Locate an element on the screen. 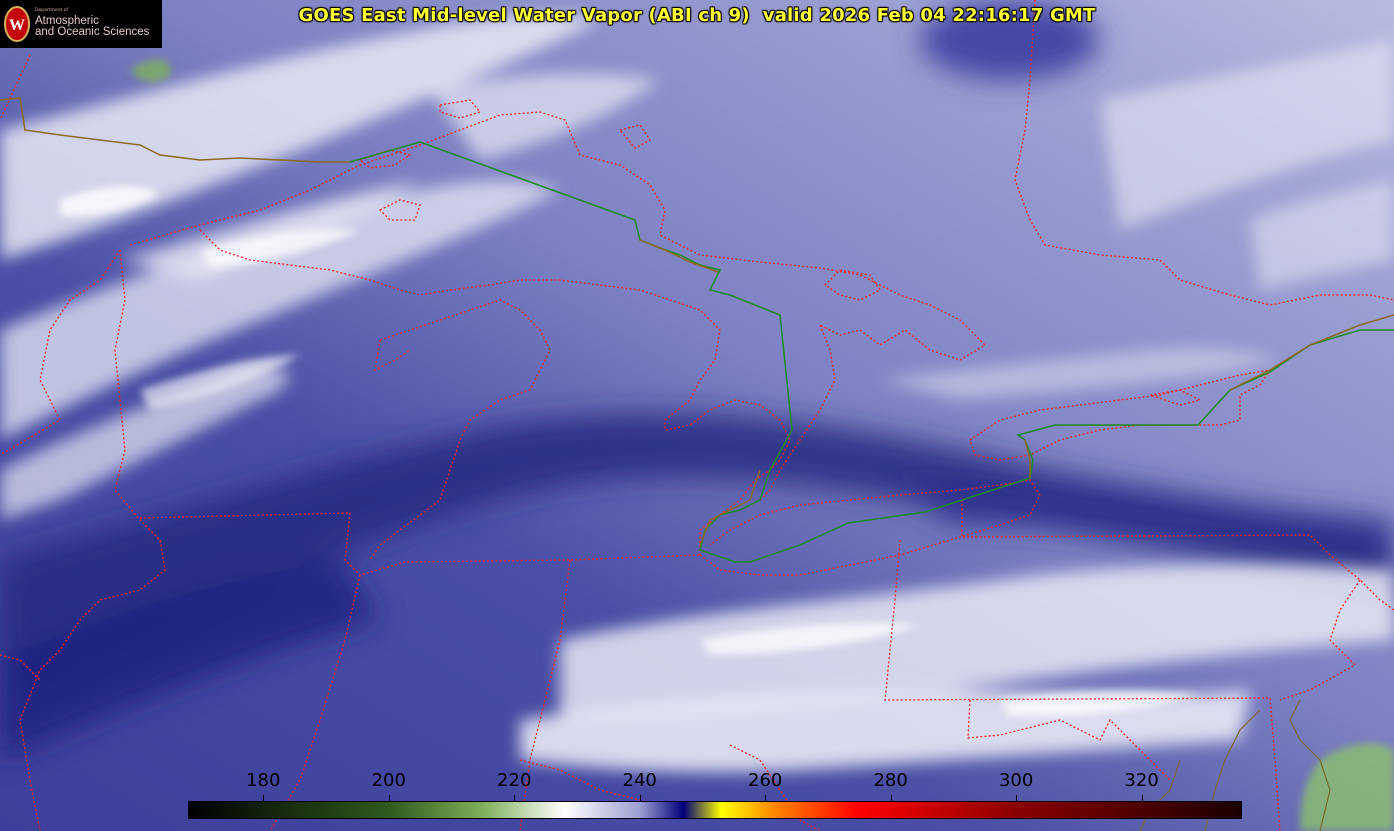  colorbar-tick-label: 200 is located at coordinates (388, 780).